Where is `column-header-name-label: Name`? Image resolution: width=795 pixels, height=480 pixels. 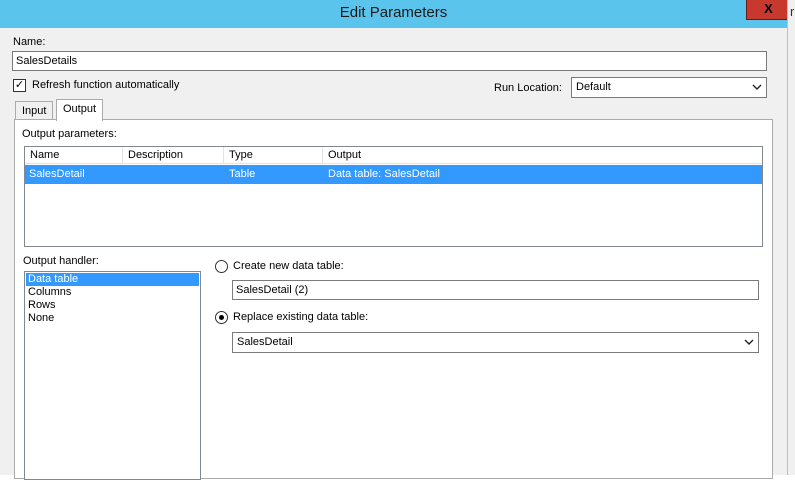 column-header-name-label: Name is located at coordinates (45, 155).